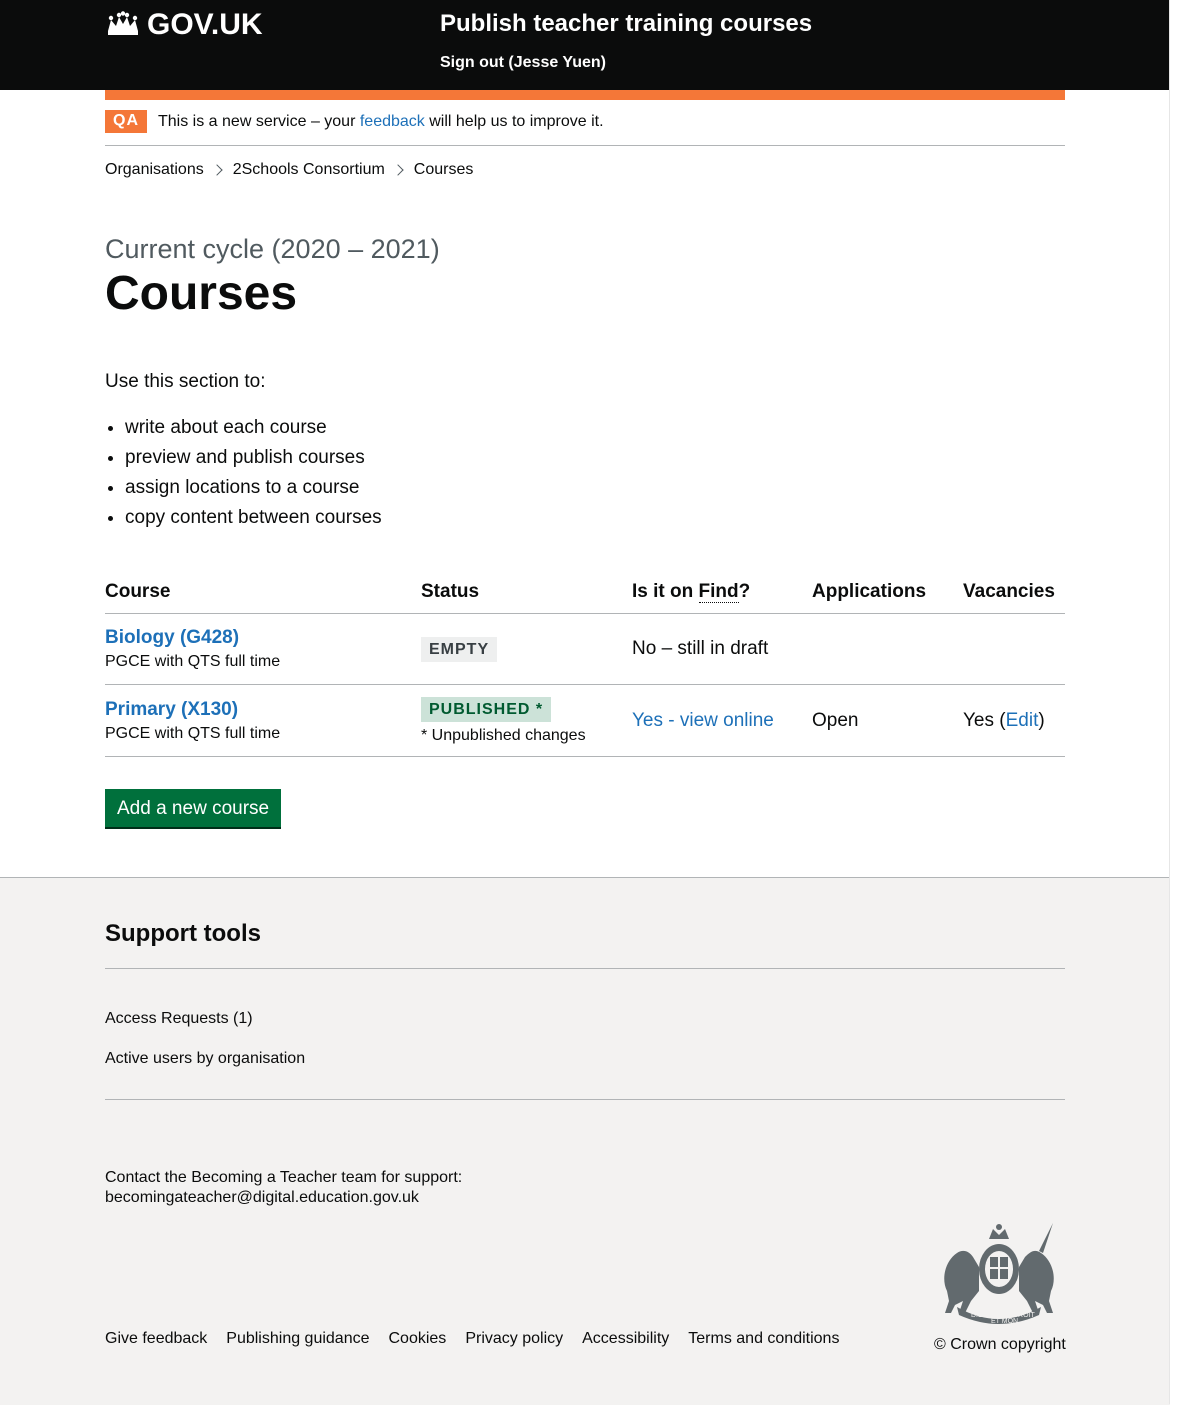 This screenshot has width=1185, height=1405. What do you see at coordinates (625, 1339) in the screenshot?
I see `footer-link-accessibility: Accessibility` at bounding box center [625, 1339].